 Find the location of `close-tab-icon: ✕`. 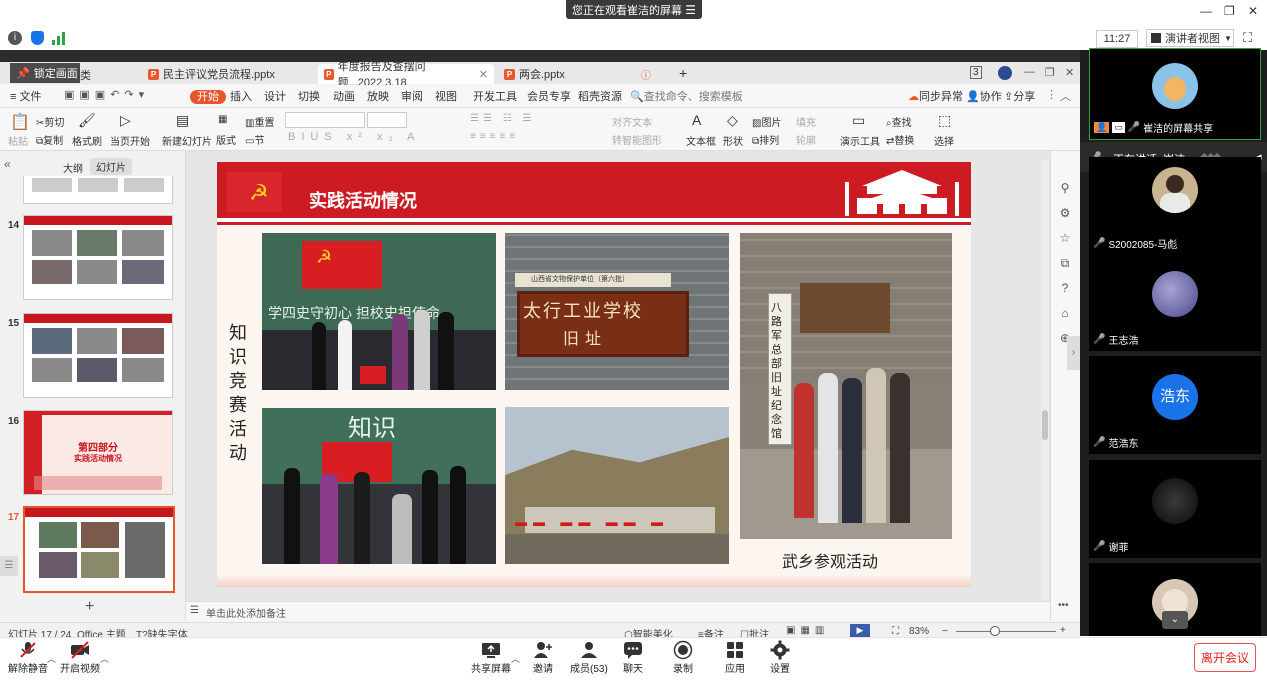

close-tab-icon: ✕ is located at coordinates (483, 74).